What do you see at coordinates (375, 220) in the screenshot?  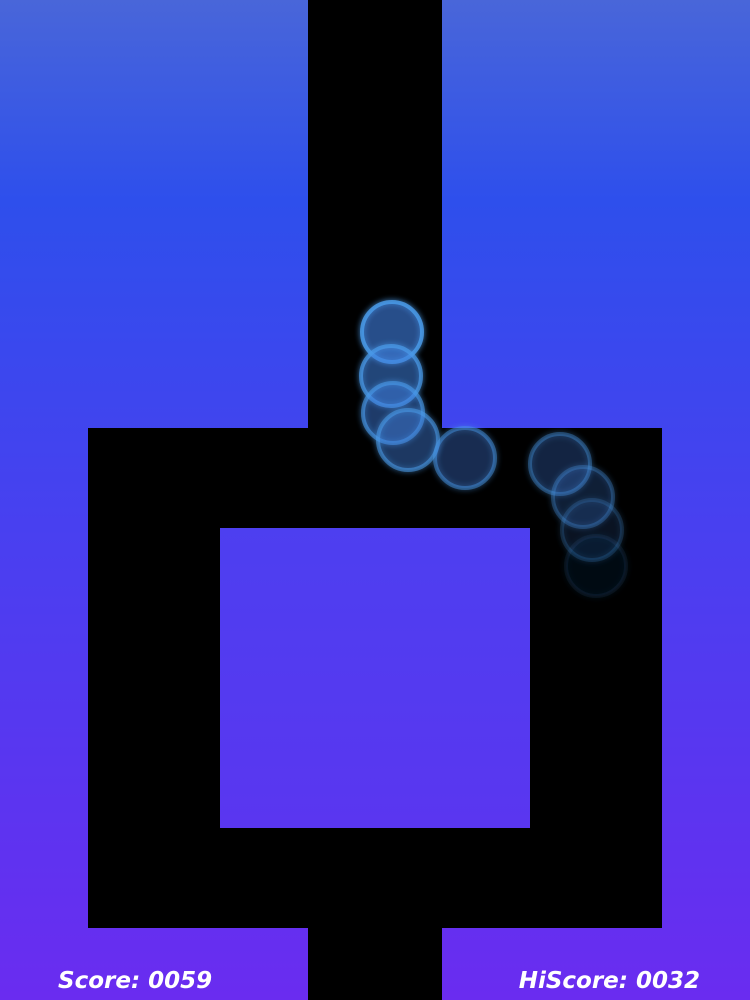 I see `track-vertical-top` at bounding box center [375, 220].